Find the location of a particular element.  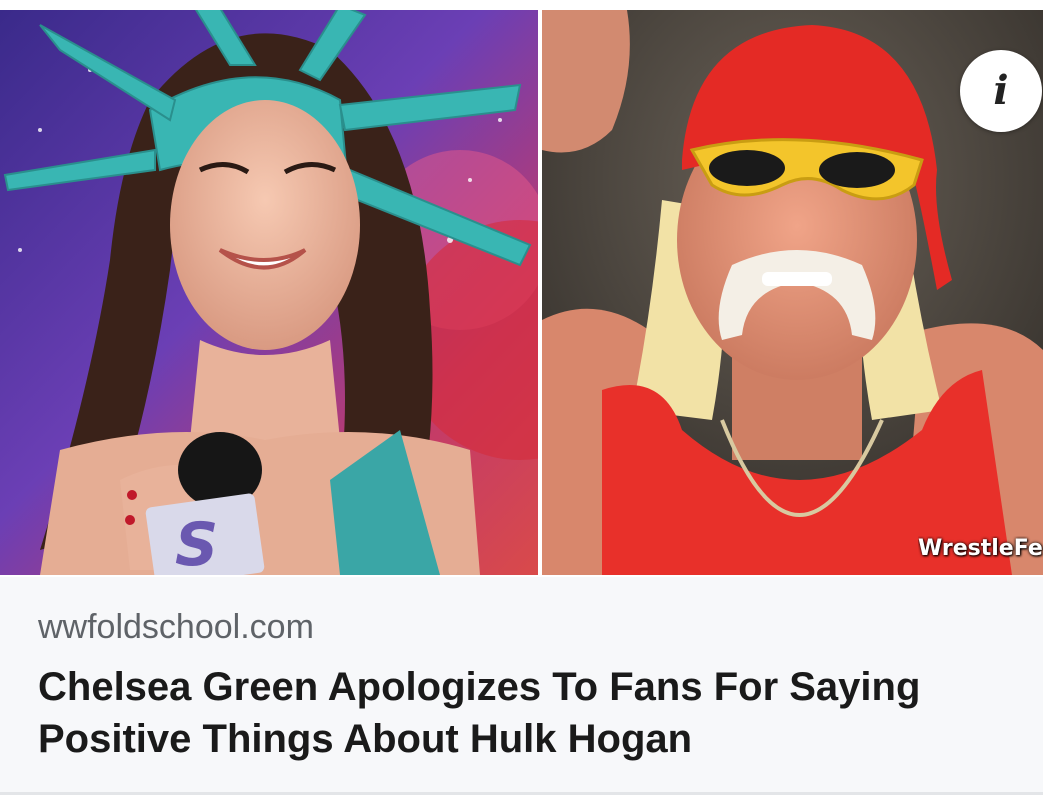

svg-text: S is located at coordinates (196, 542).